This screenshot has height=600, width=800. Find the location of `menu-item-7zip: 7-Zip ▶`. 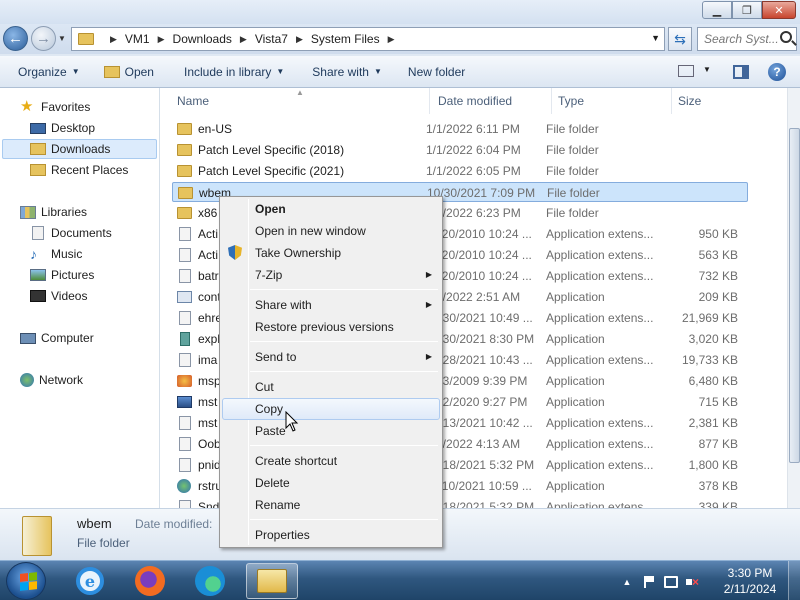

menu-item-7zip: 7-Zip ▶ is located at coordinates (331, 275).